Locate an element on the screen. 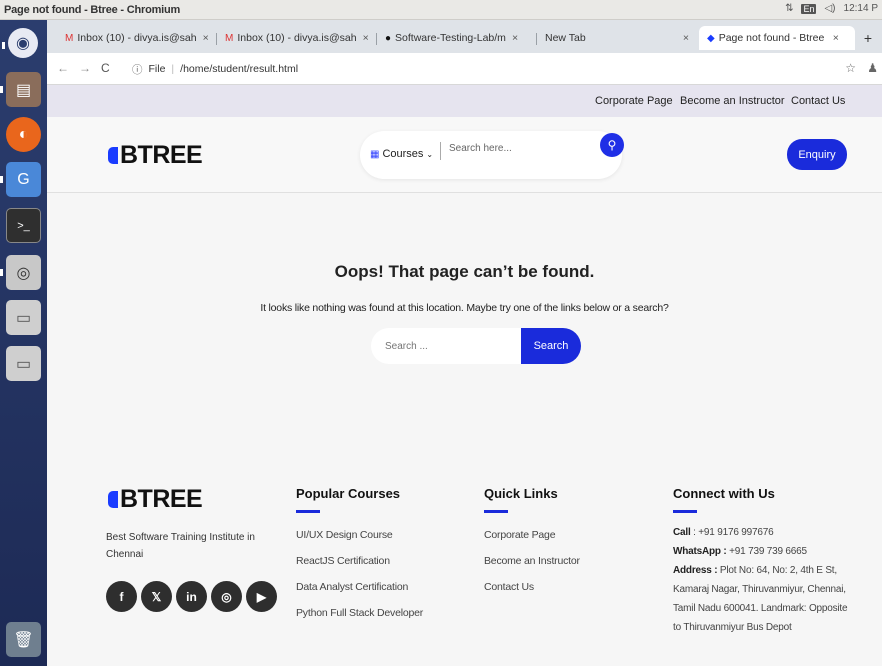 This screenshot has height=666, width=882. system-tray: ⇅ En ◁) 12:14 P is located at coordinates (831, 8).